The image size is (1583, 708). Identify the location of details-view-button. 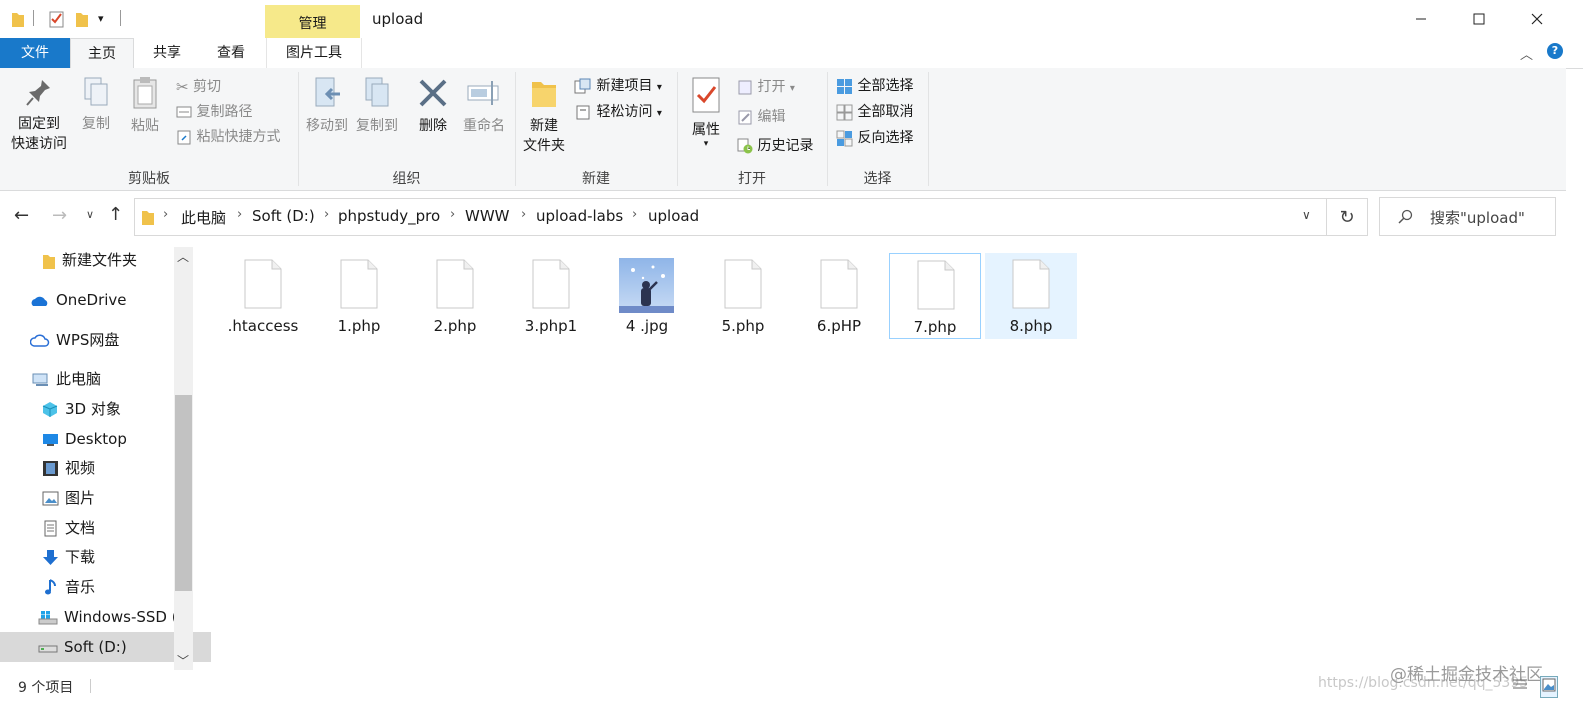
(1520, 687).